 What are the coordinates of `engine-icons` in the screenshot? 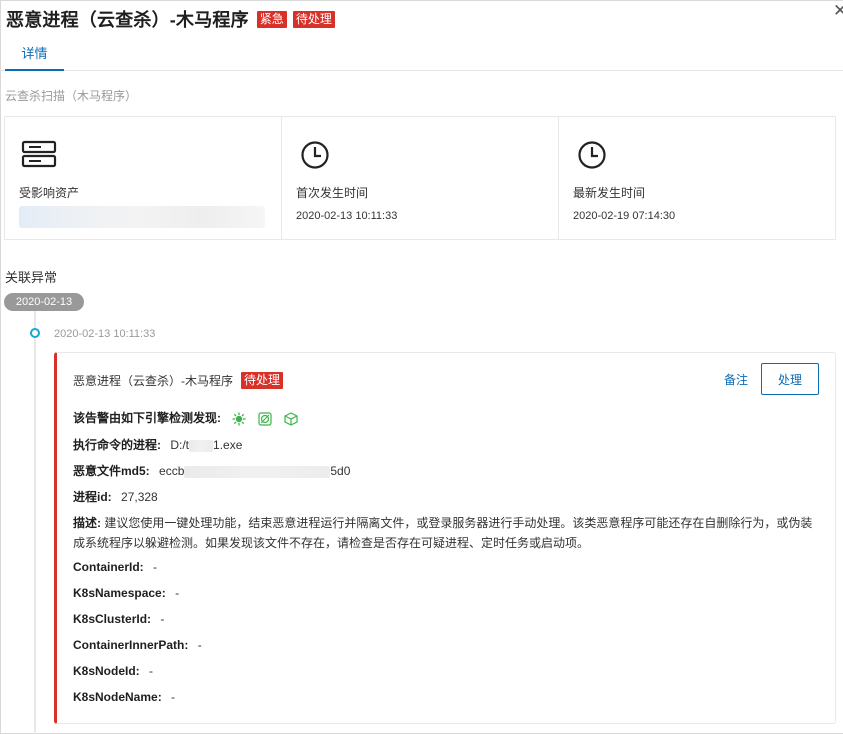 It's located at (265, 419).